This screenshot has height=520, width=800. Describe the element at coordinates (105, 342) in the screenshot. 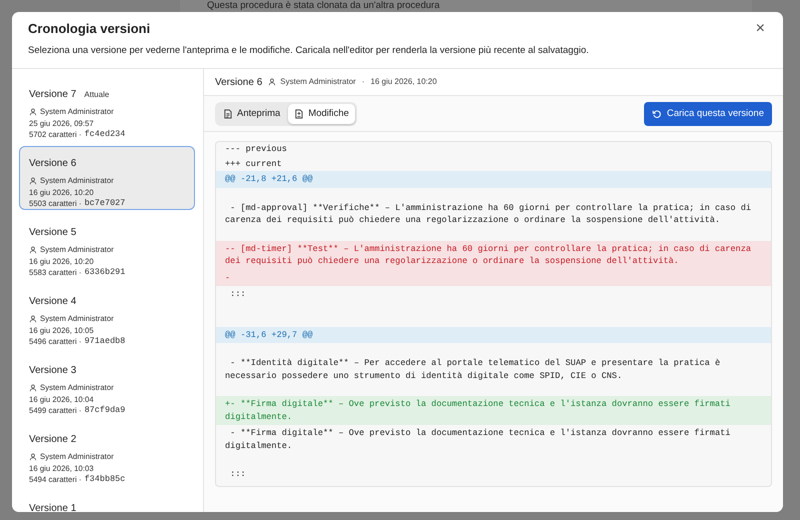

I see `commit-hash: 971aedb8` at that location.